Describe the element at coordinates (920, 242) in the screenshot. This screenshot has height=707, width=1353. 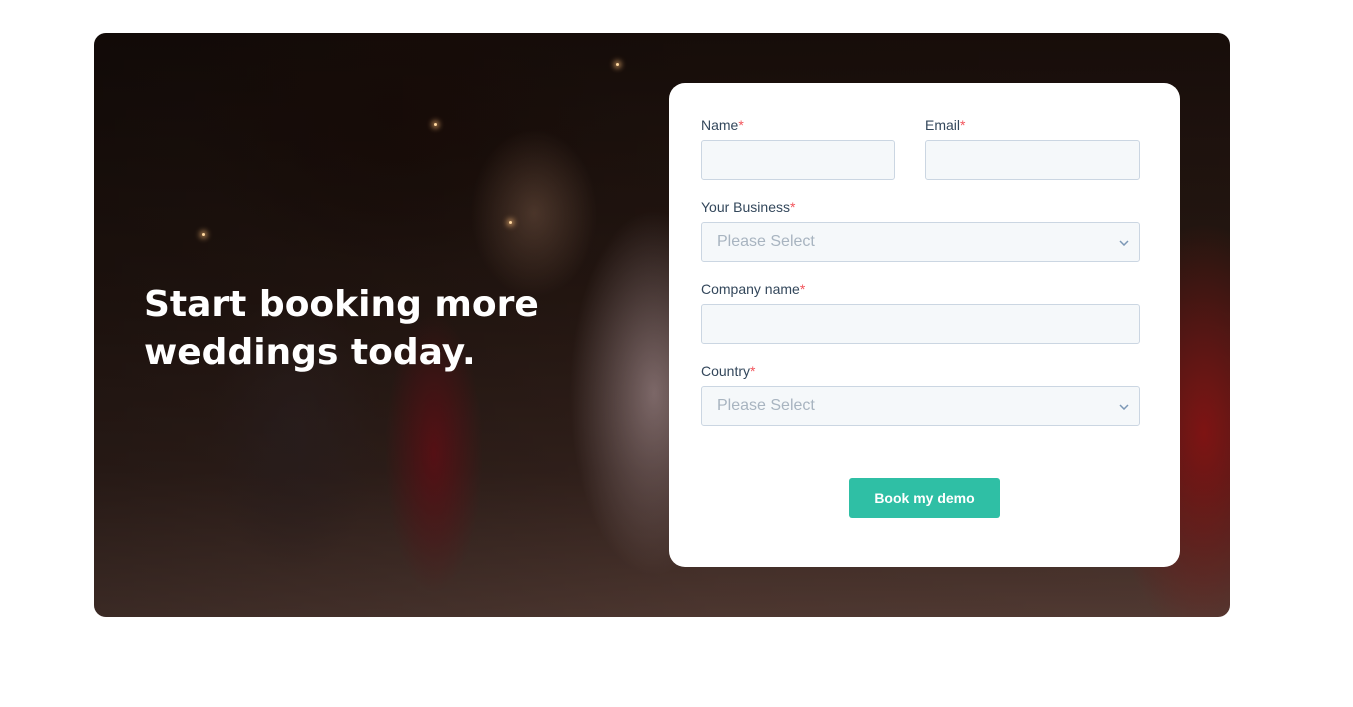
I see `business-select: Please Select` at that location.